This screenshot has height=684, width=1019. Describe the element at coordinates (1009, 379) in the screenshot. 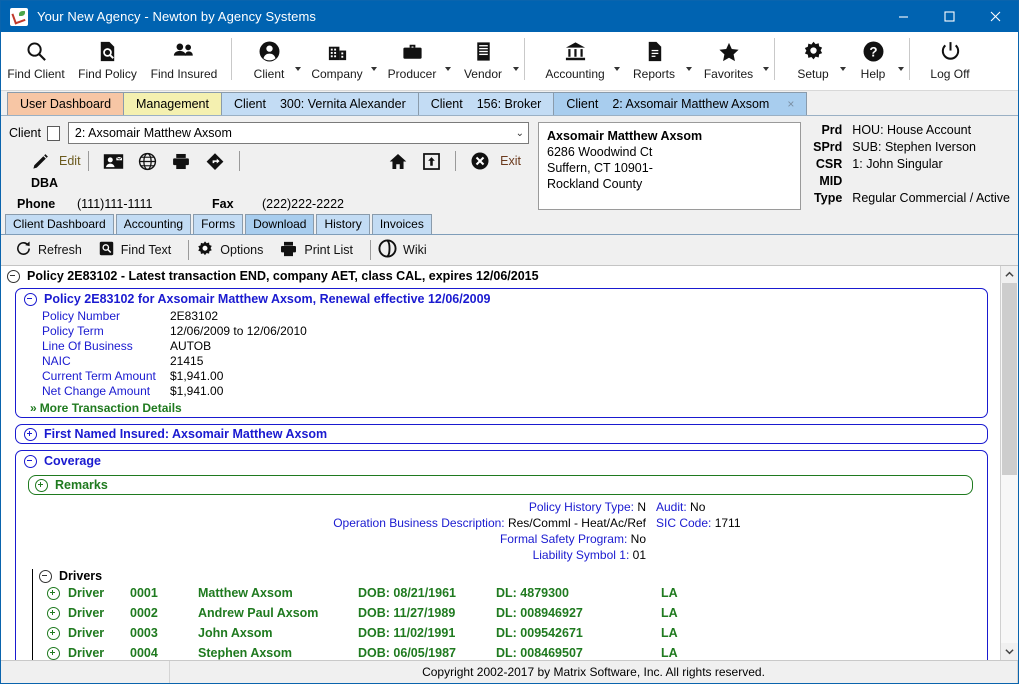

I see `scrollbar-thumb` at that location.